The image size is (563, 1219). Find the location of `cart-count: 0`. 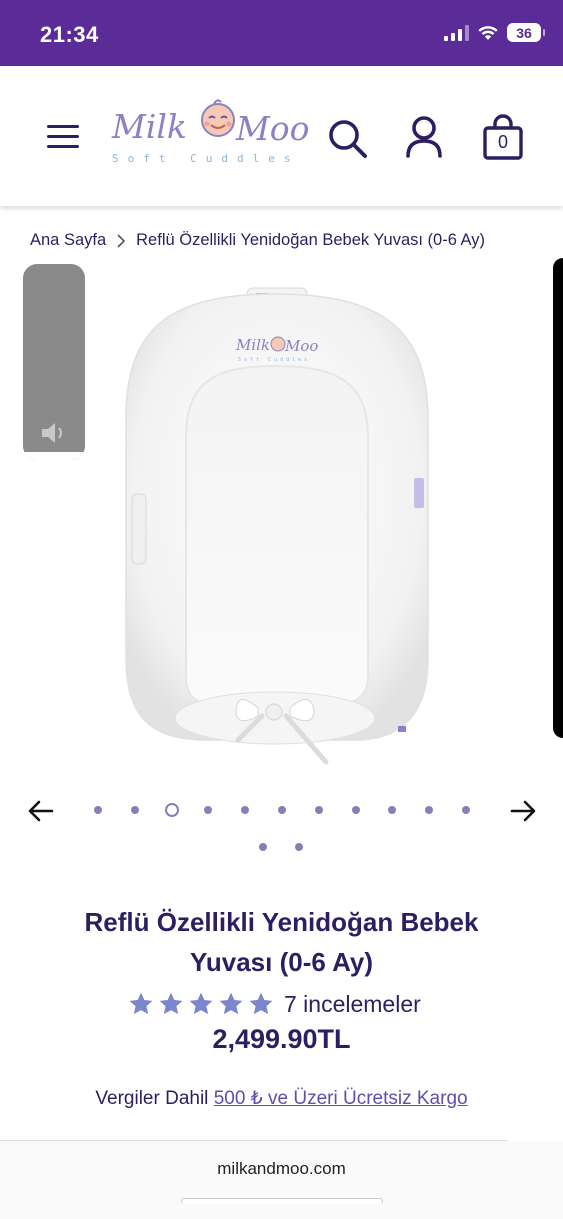

cart-count: 0 is located at coordinates (502, 142).